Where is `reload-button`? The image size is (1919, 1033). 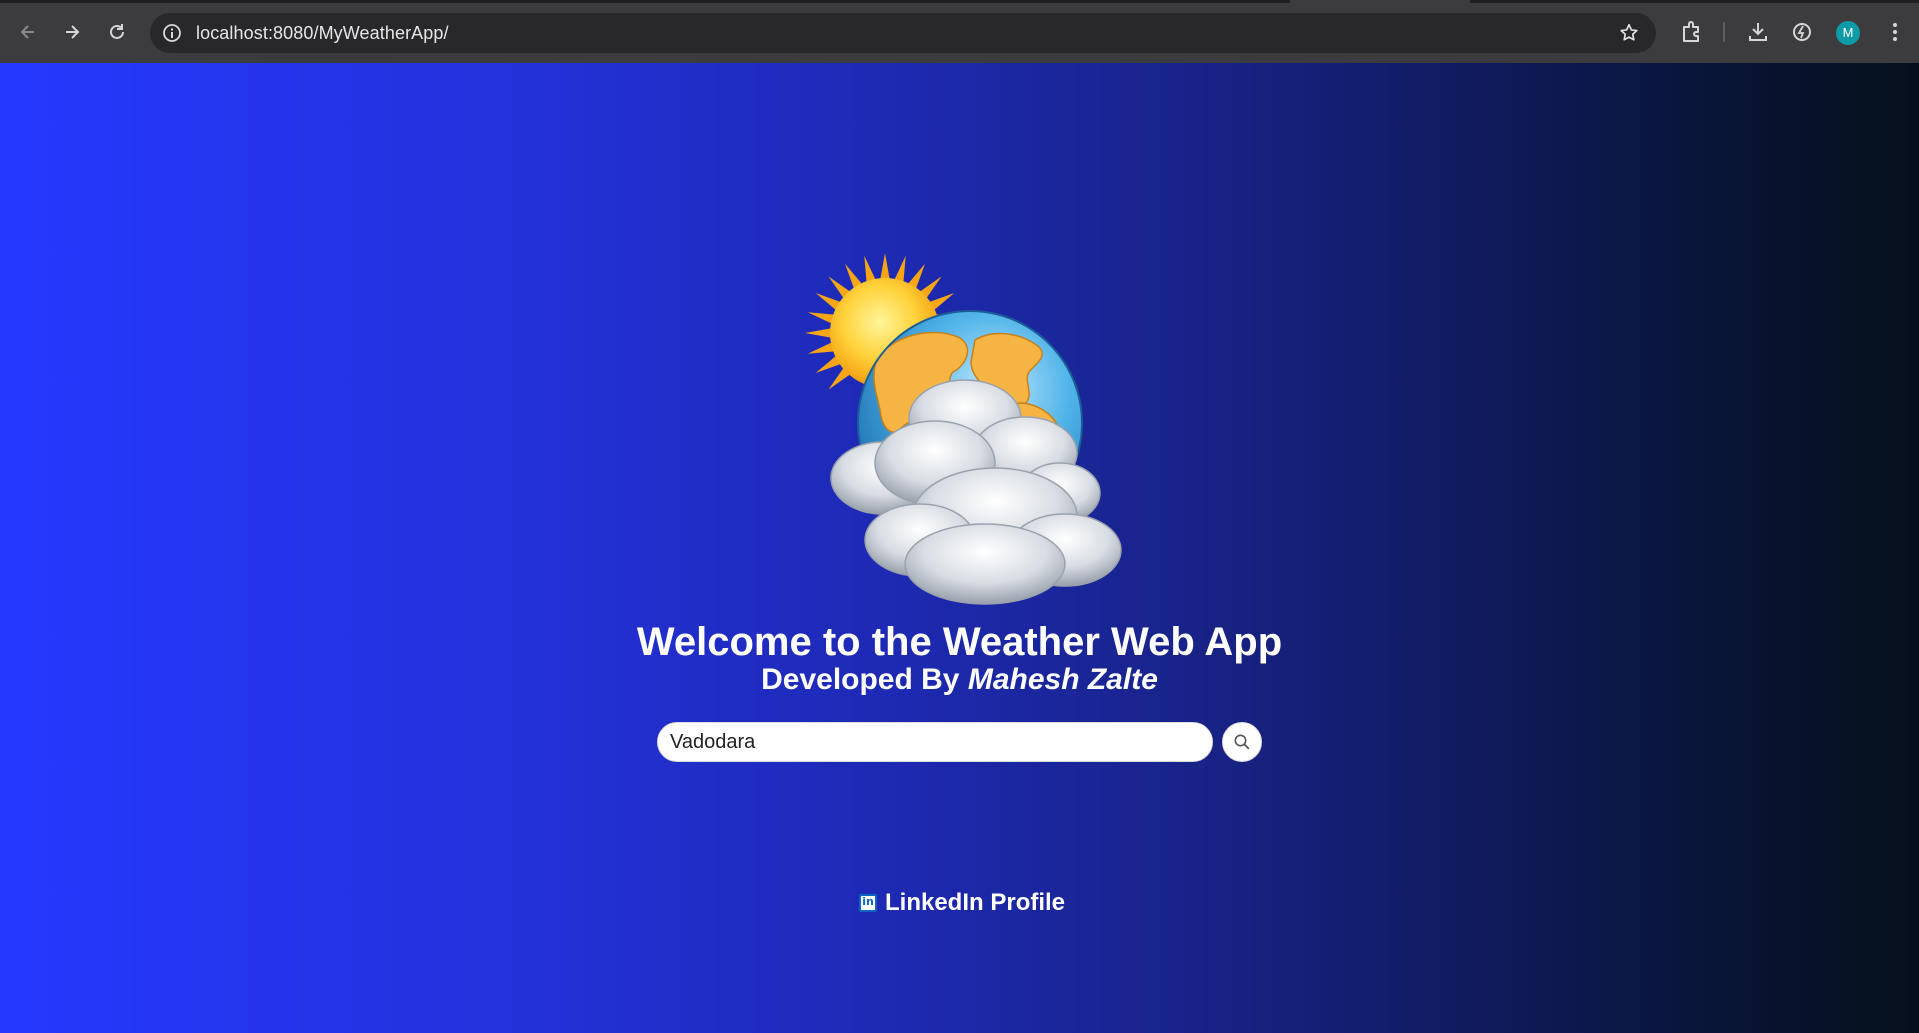
reload-button is located at coordinates (117, 32).